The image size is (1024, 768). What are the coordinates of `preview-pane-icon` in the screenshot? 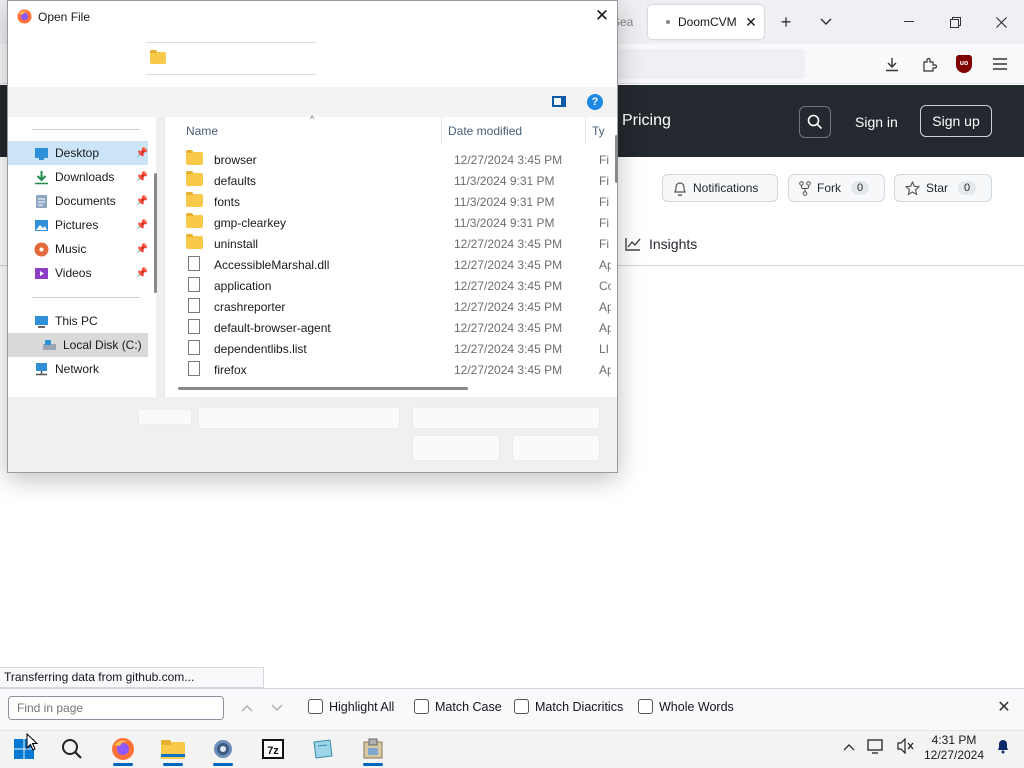 It's located at (559, 101).